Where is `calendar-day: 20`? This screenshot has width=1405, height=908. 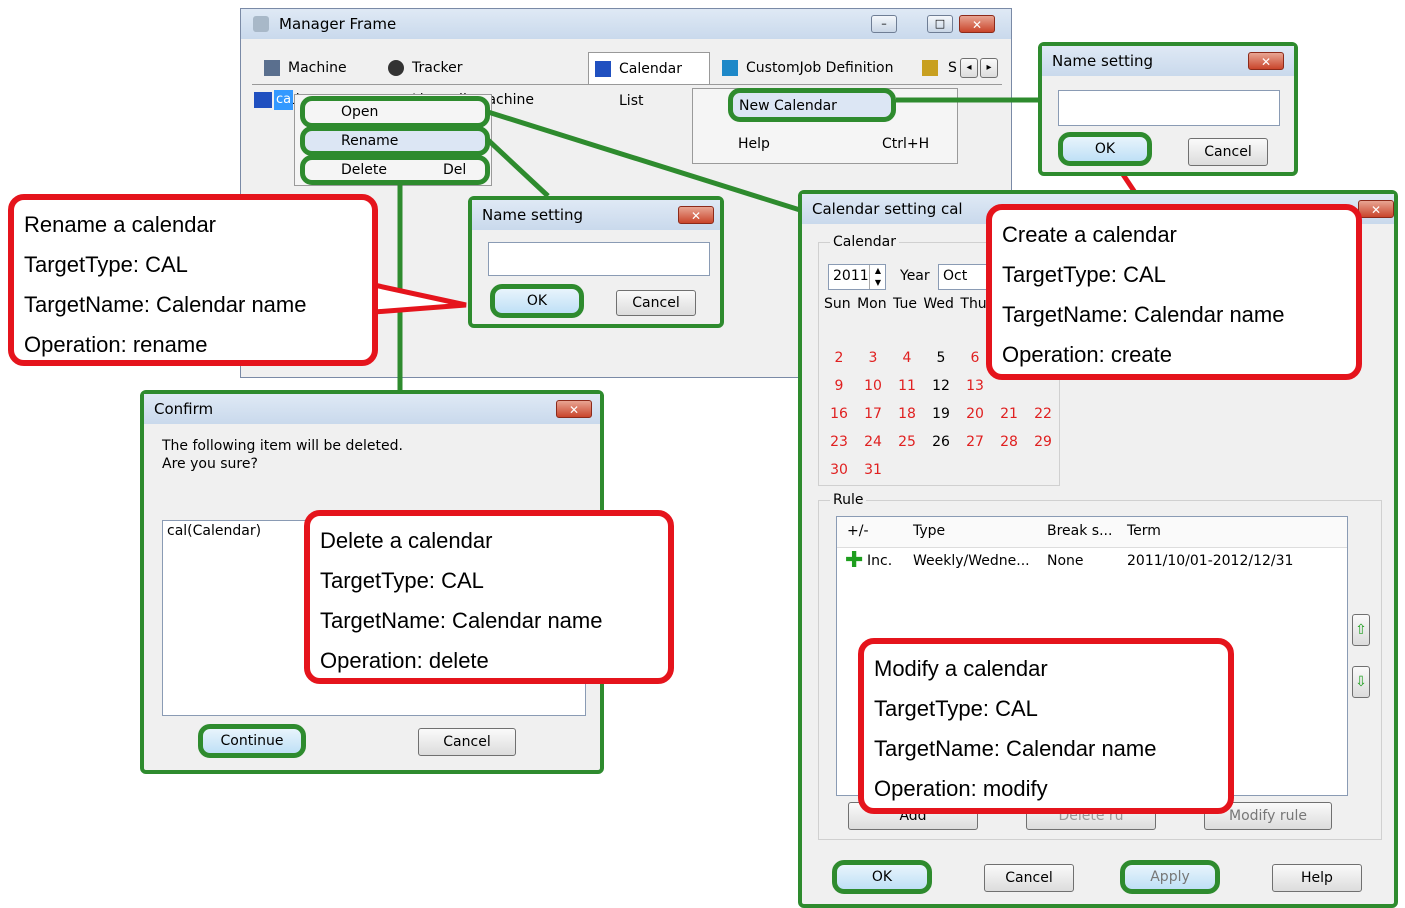 calendar-day: 20 is located at coordinates (975, 414).